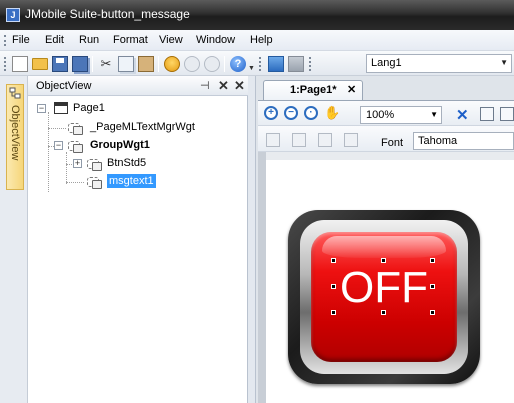 This screenshot has width=514, height=403. I want to click on zoom-value: 100%, so click(380, 115).